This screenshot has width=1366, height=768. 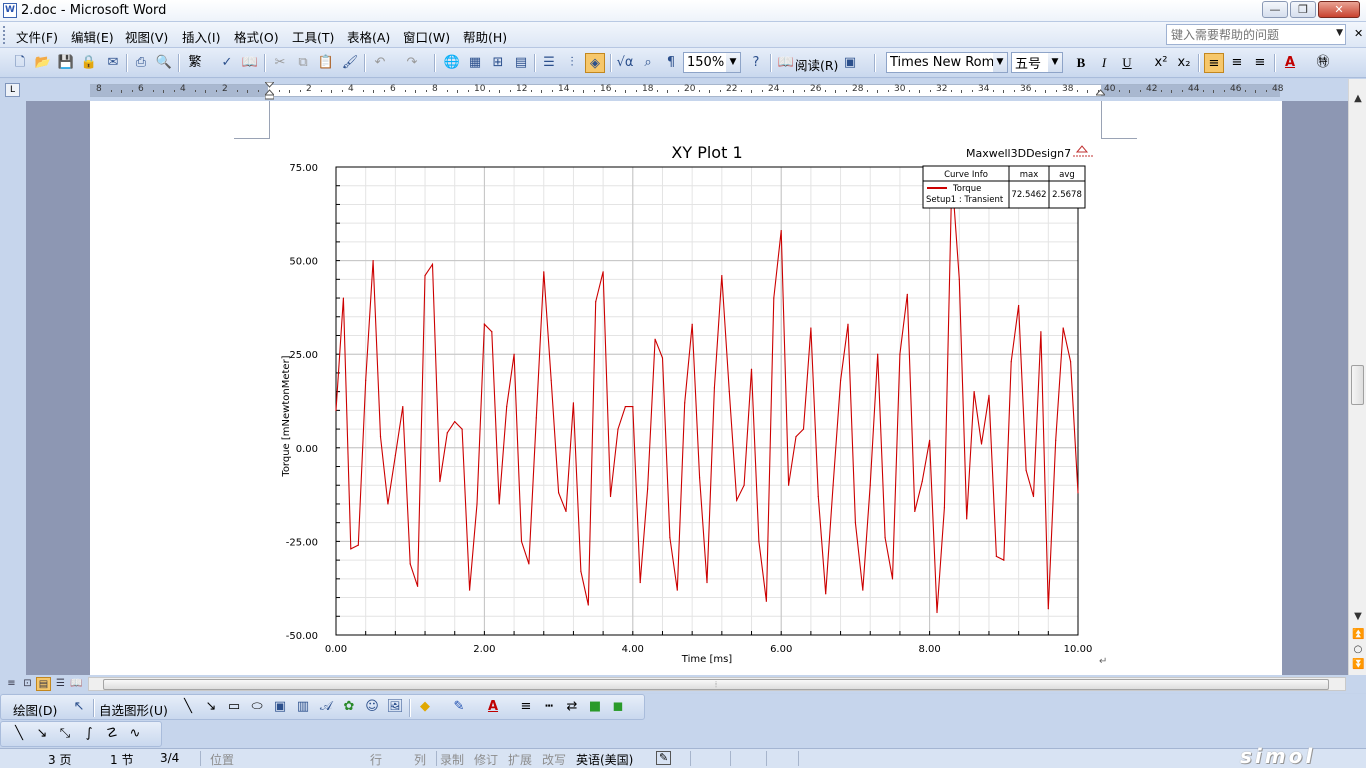 I want to click on line-color-icon: ✎, so click(x=459, y=707).